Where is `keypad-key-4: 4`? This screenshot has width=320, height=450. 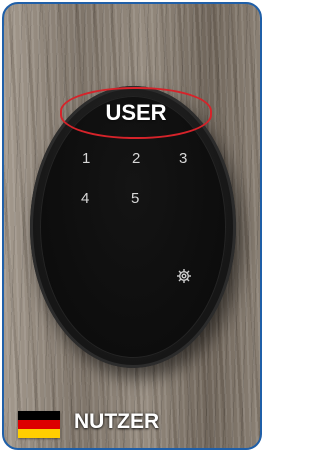 keypad-key-4: 4 is located at coordinates (85, 198).